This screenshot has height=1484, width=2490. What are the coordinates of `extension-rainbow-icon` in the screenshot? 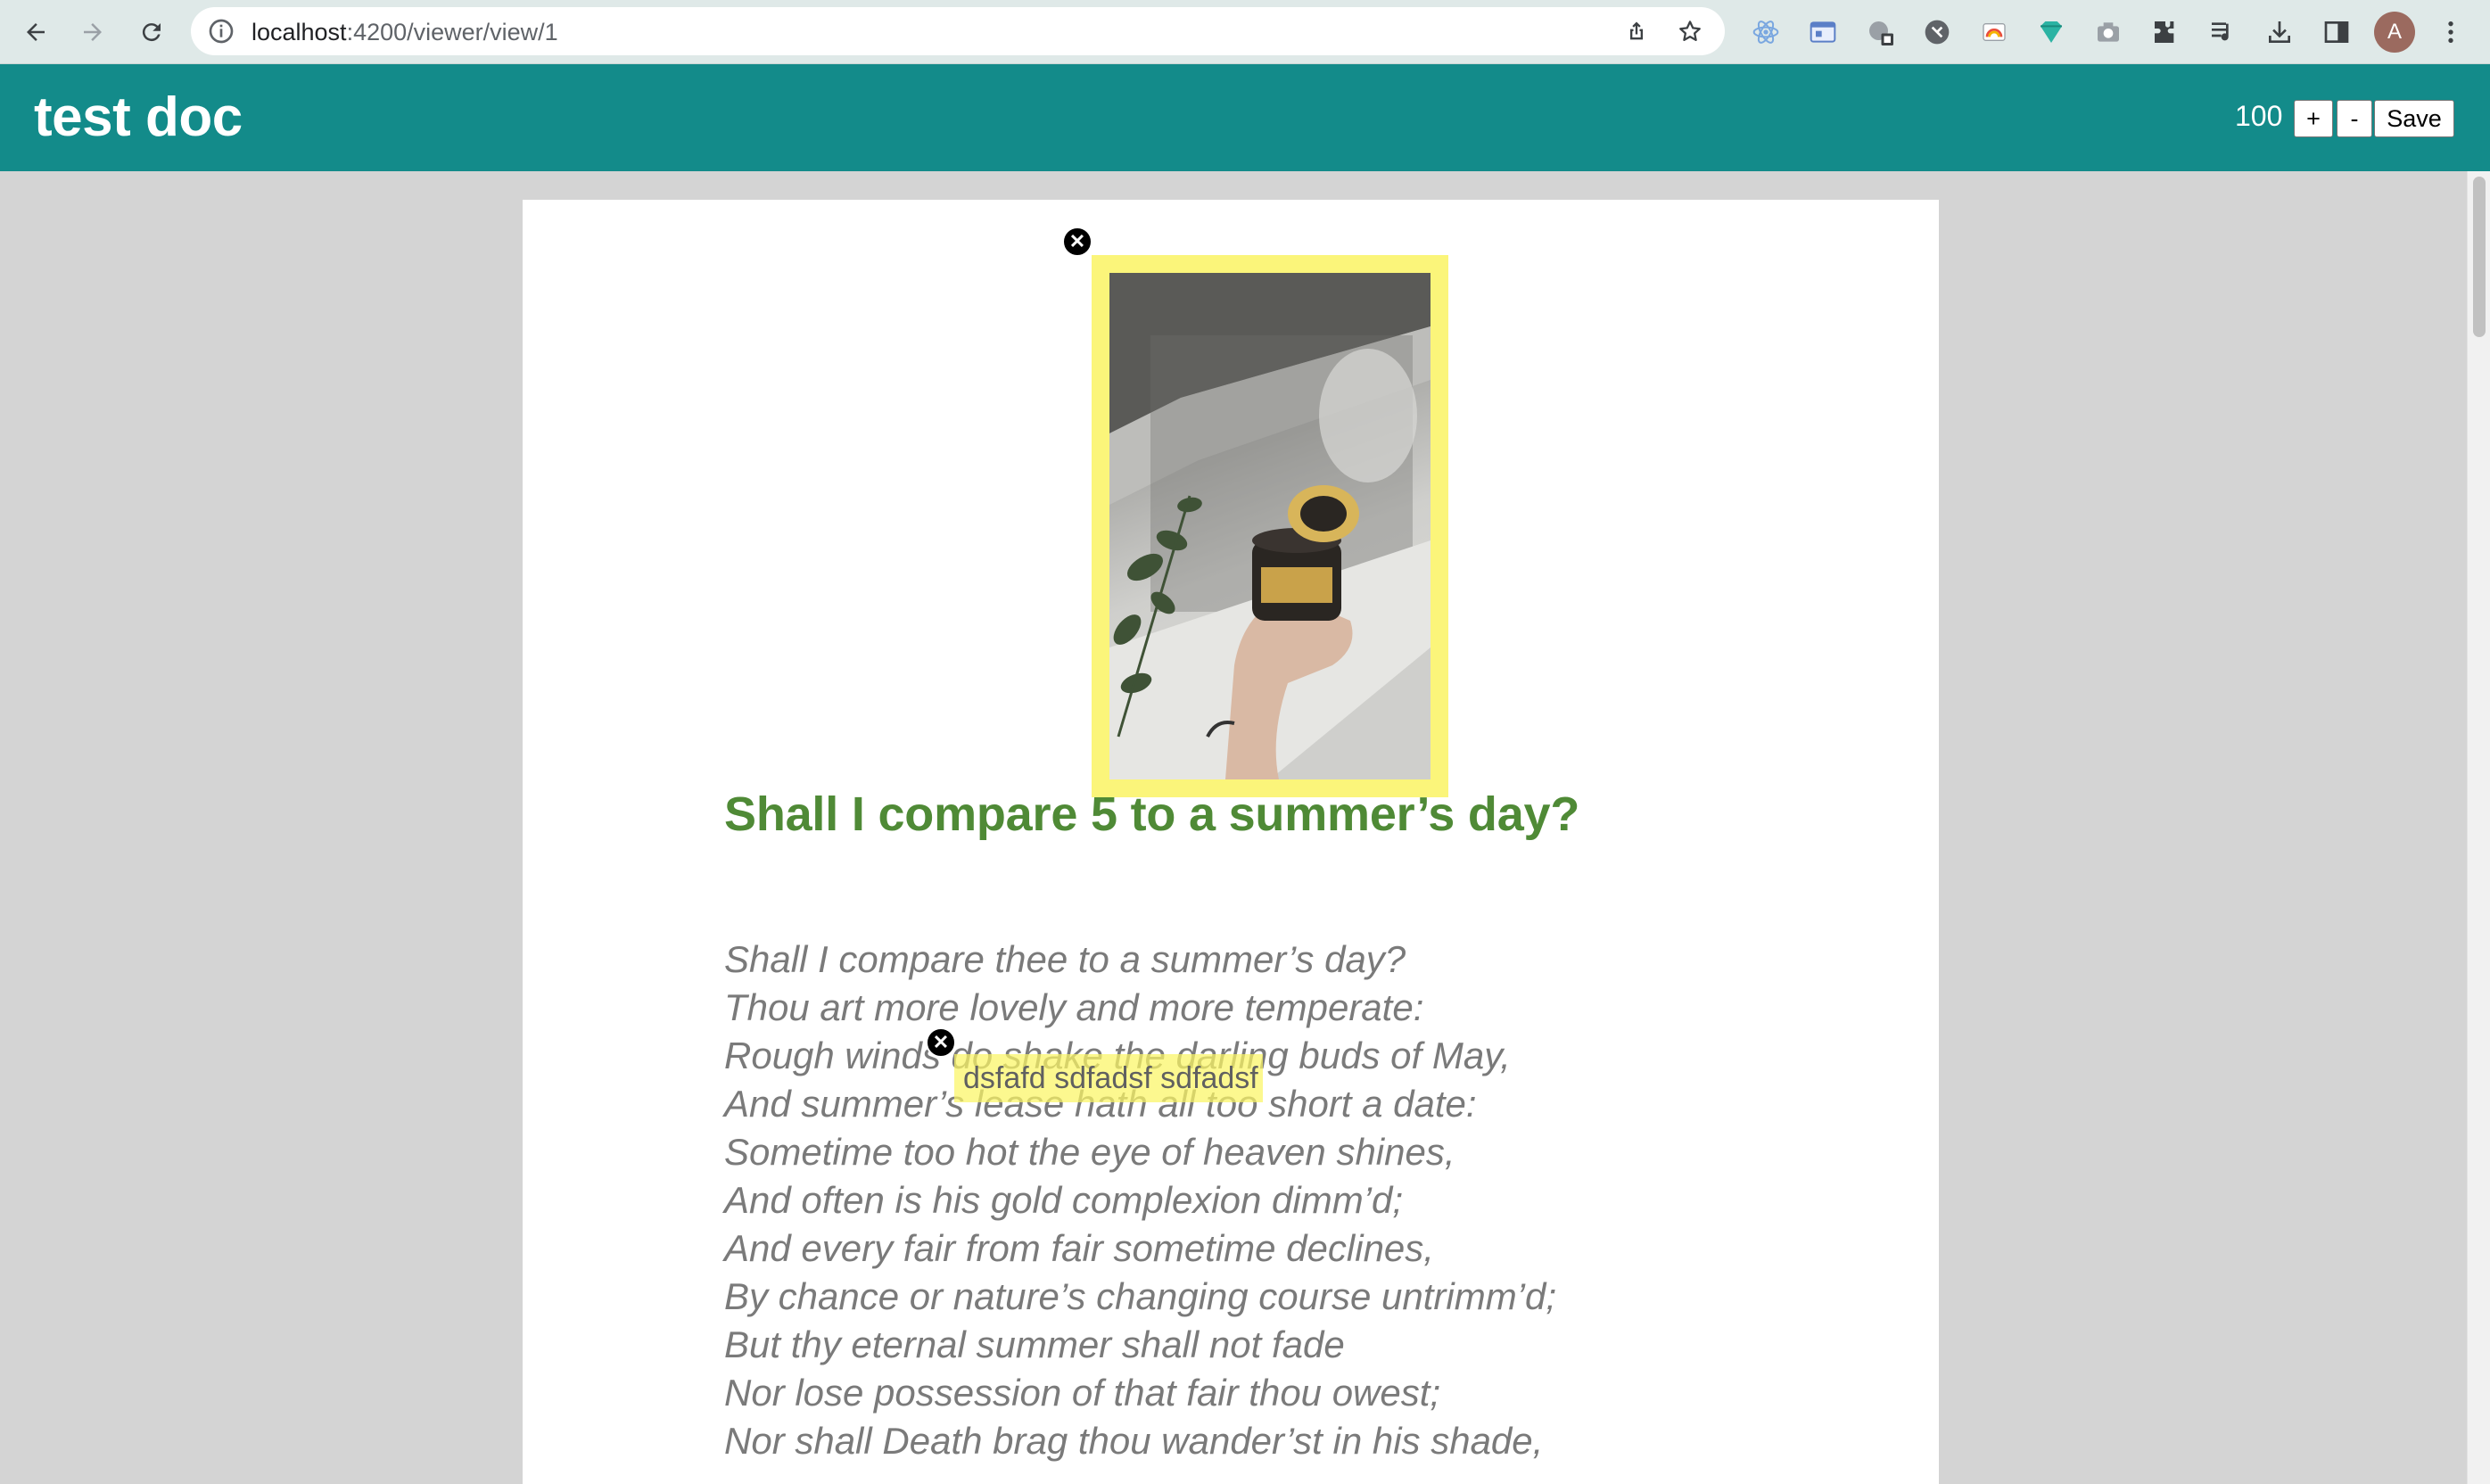 It's located at (1994, 32).